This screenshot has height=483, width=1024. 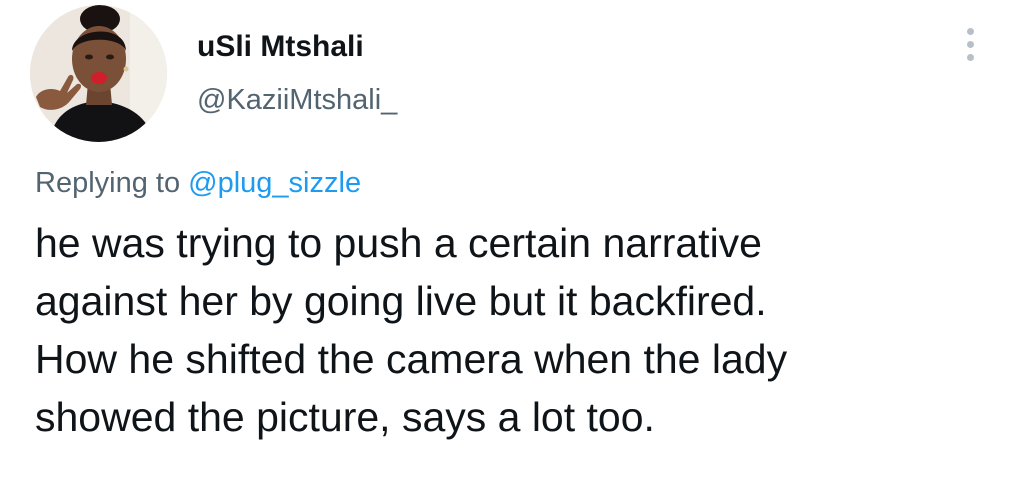 I want to click on replying-prefix: Replying to, so click(x=112, y=183).